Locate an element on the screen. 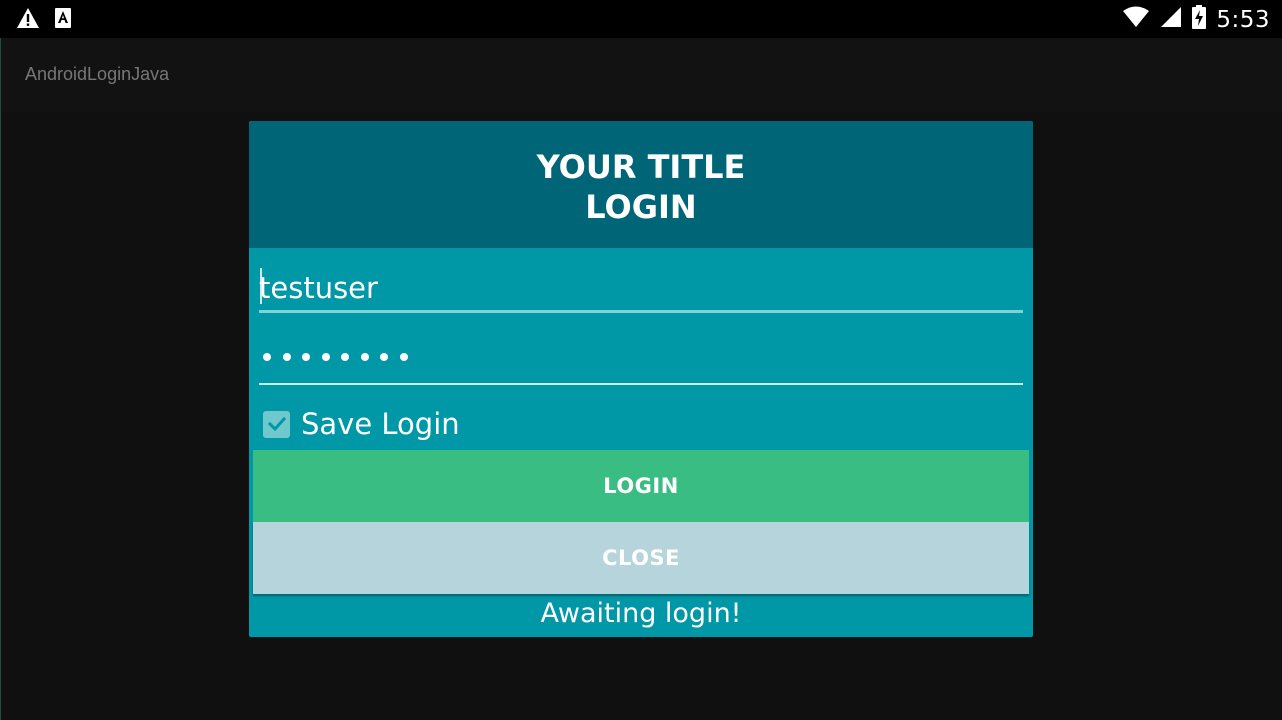  password-underline is located at coordinates (641, 384).